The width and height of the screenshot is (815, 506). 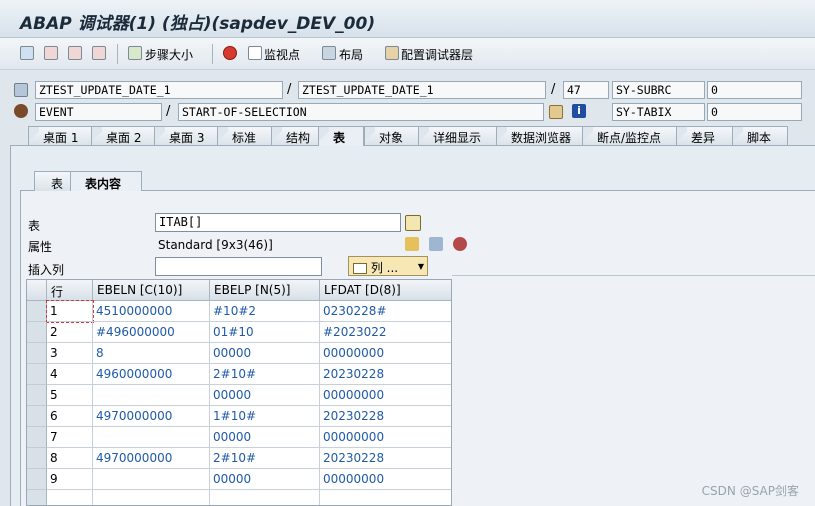 What do you see at coordinates (70, 374) in the screenshot?
I see `cell-row-number: 4` at bounding box center [70, 374].